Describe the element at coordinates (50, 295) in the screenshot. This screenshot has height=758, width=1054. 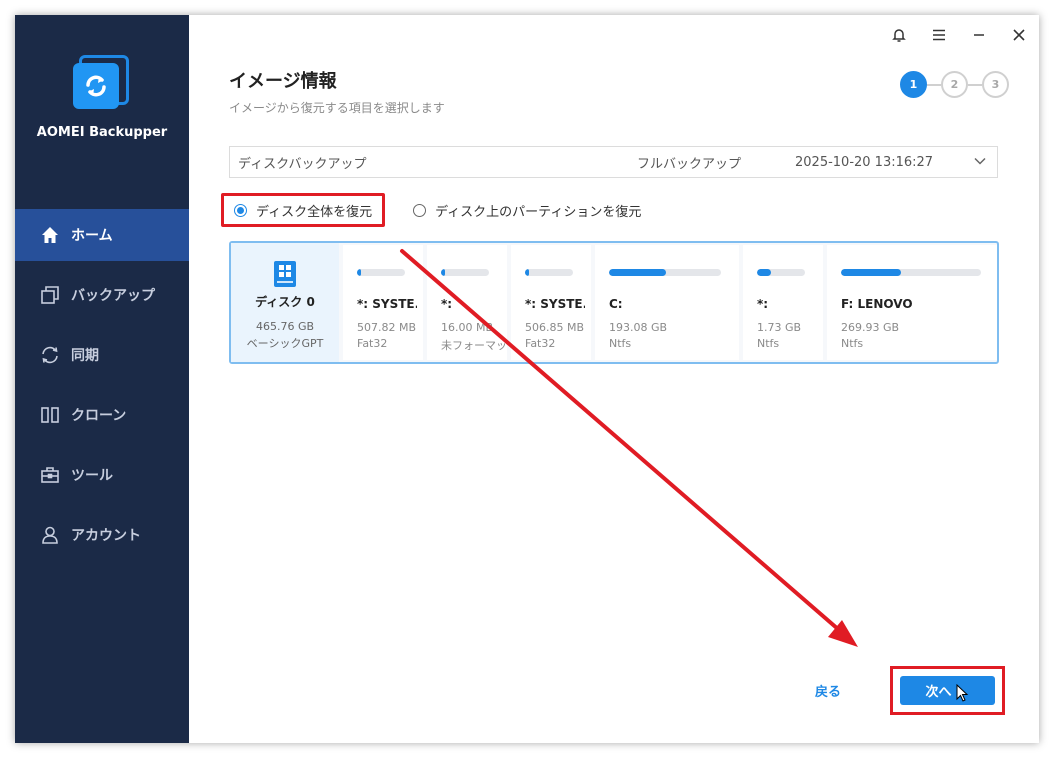
I see `backup-icon` at that location.